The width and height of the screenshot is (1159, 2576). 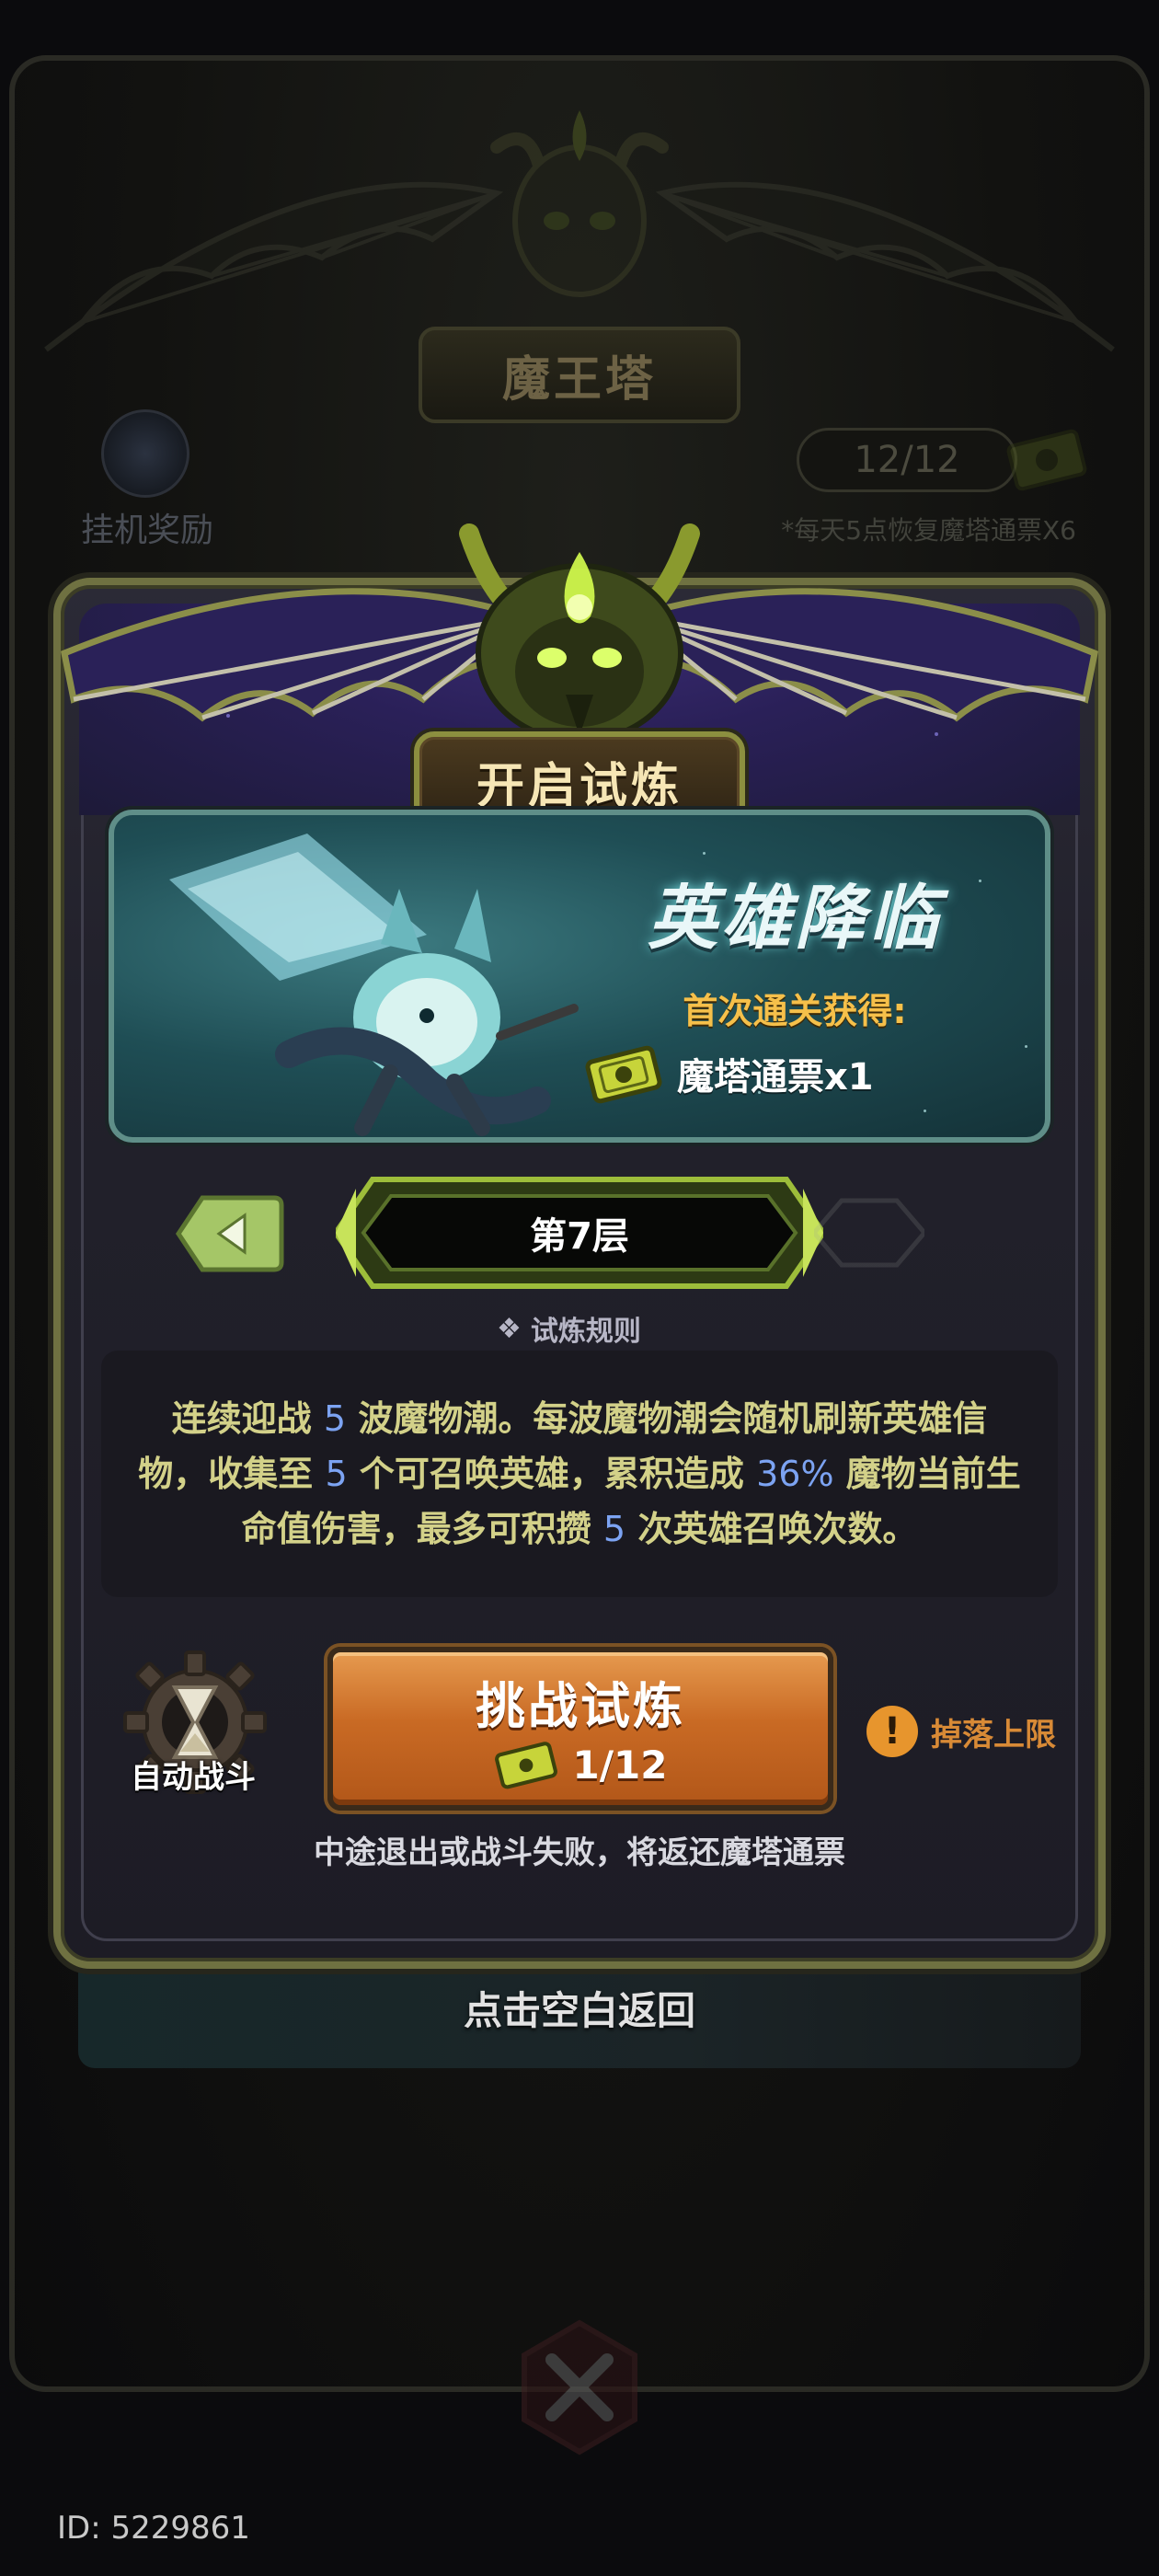 I want to click on first-clear-reward: 魔塔通票x1, so click(x=728, y=1073).